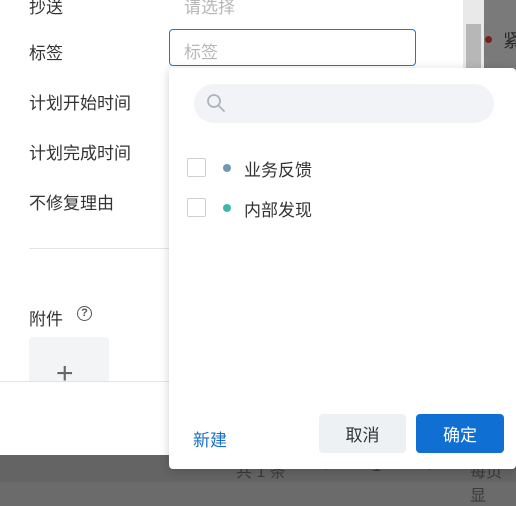  I want to click on cancel-button: 取消, so click(362, 433).